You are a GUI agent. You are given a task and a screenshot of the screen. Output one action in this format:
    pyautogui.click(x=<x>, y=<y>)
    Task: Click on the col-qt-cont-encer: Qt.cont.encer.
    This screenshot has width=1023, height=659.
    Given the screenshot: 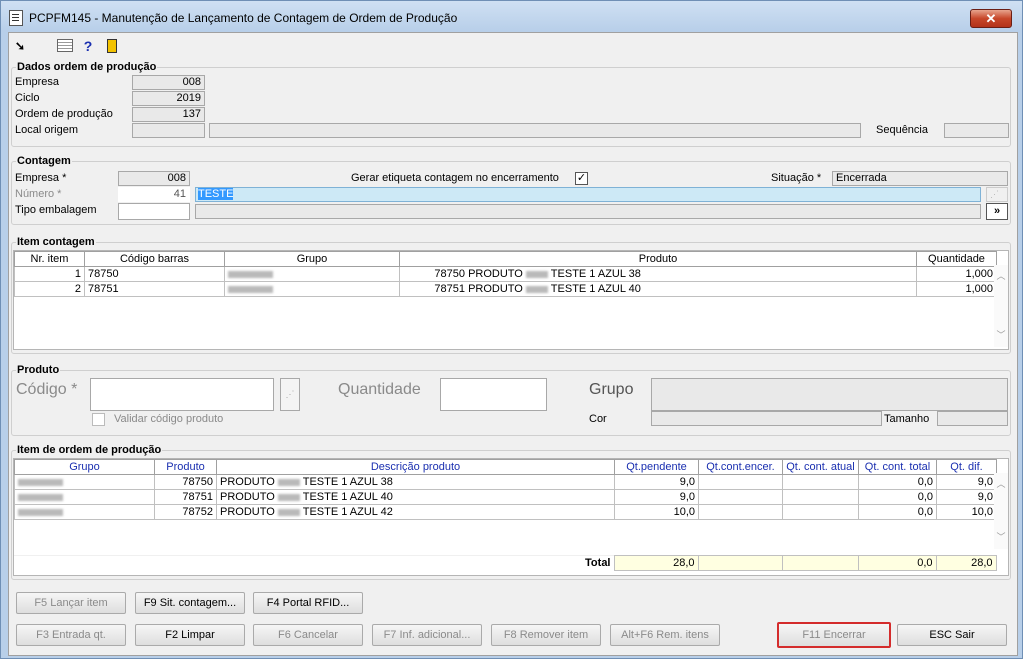 What is the action you would take?
    pyautogui.click(x=740, y=467)
    